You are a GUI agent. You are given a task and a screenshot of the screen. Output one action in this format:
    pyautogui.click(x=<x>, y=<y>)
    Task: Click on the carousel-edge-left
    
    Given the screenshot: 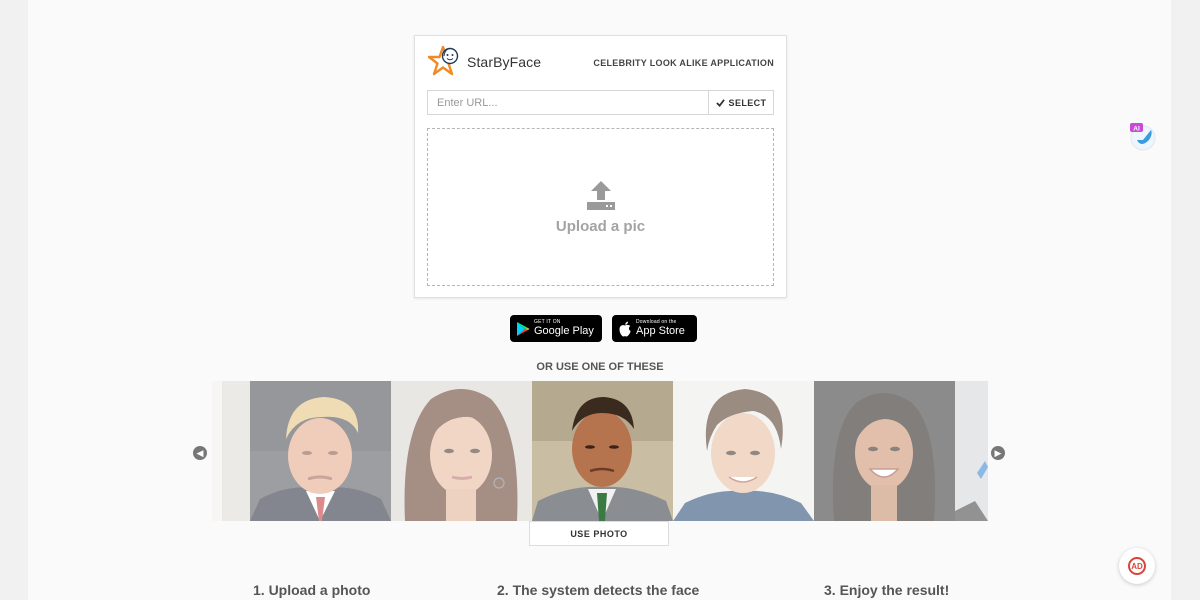 What is the action you would take?
    pyautogui.click(x=231, y=451)
    